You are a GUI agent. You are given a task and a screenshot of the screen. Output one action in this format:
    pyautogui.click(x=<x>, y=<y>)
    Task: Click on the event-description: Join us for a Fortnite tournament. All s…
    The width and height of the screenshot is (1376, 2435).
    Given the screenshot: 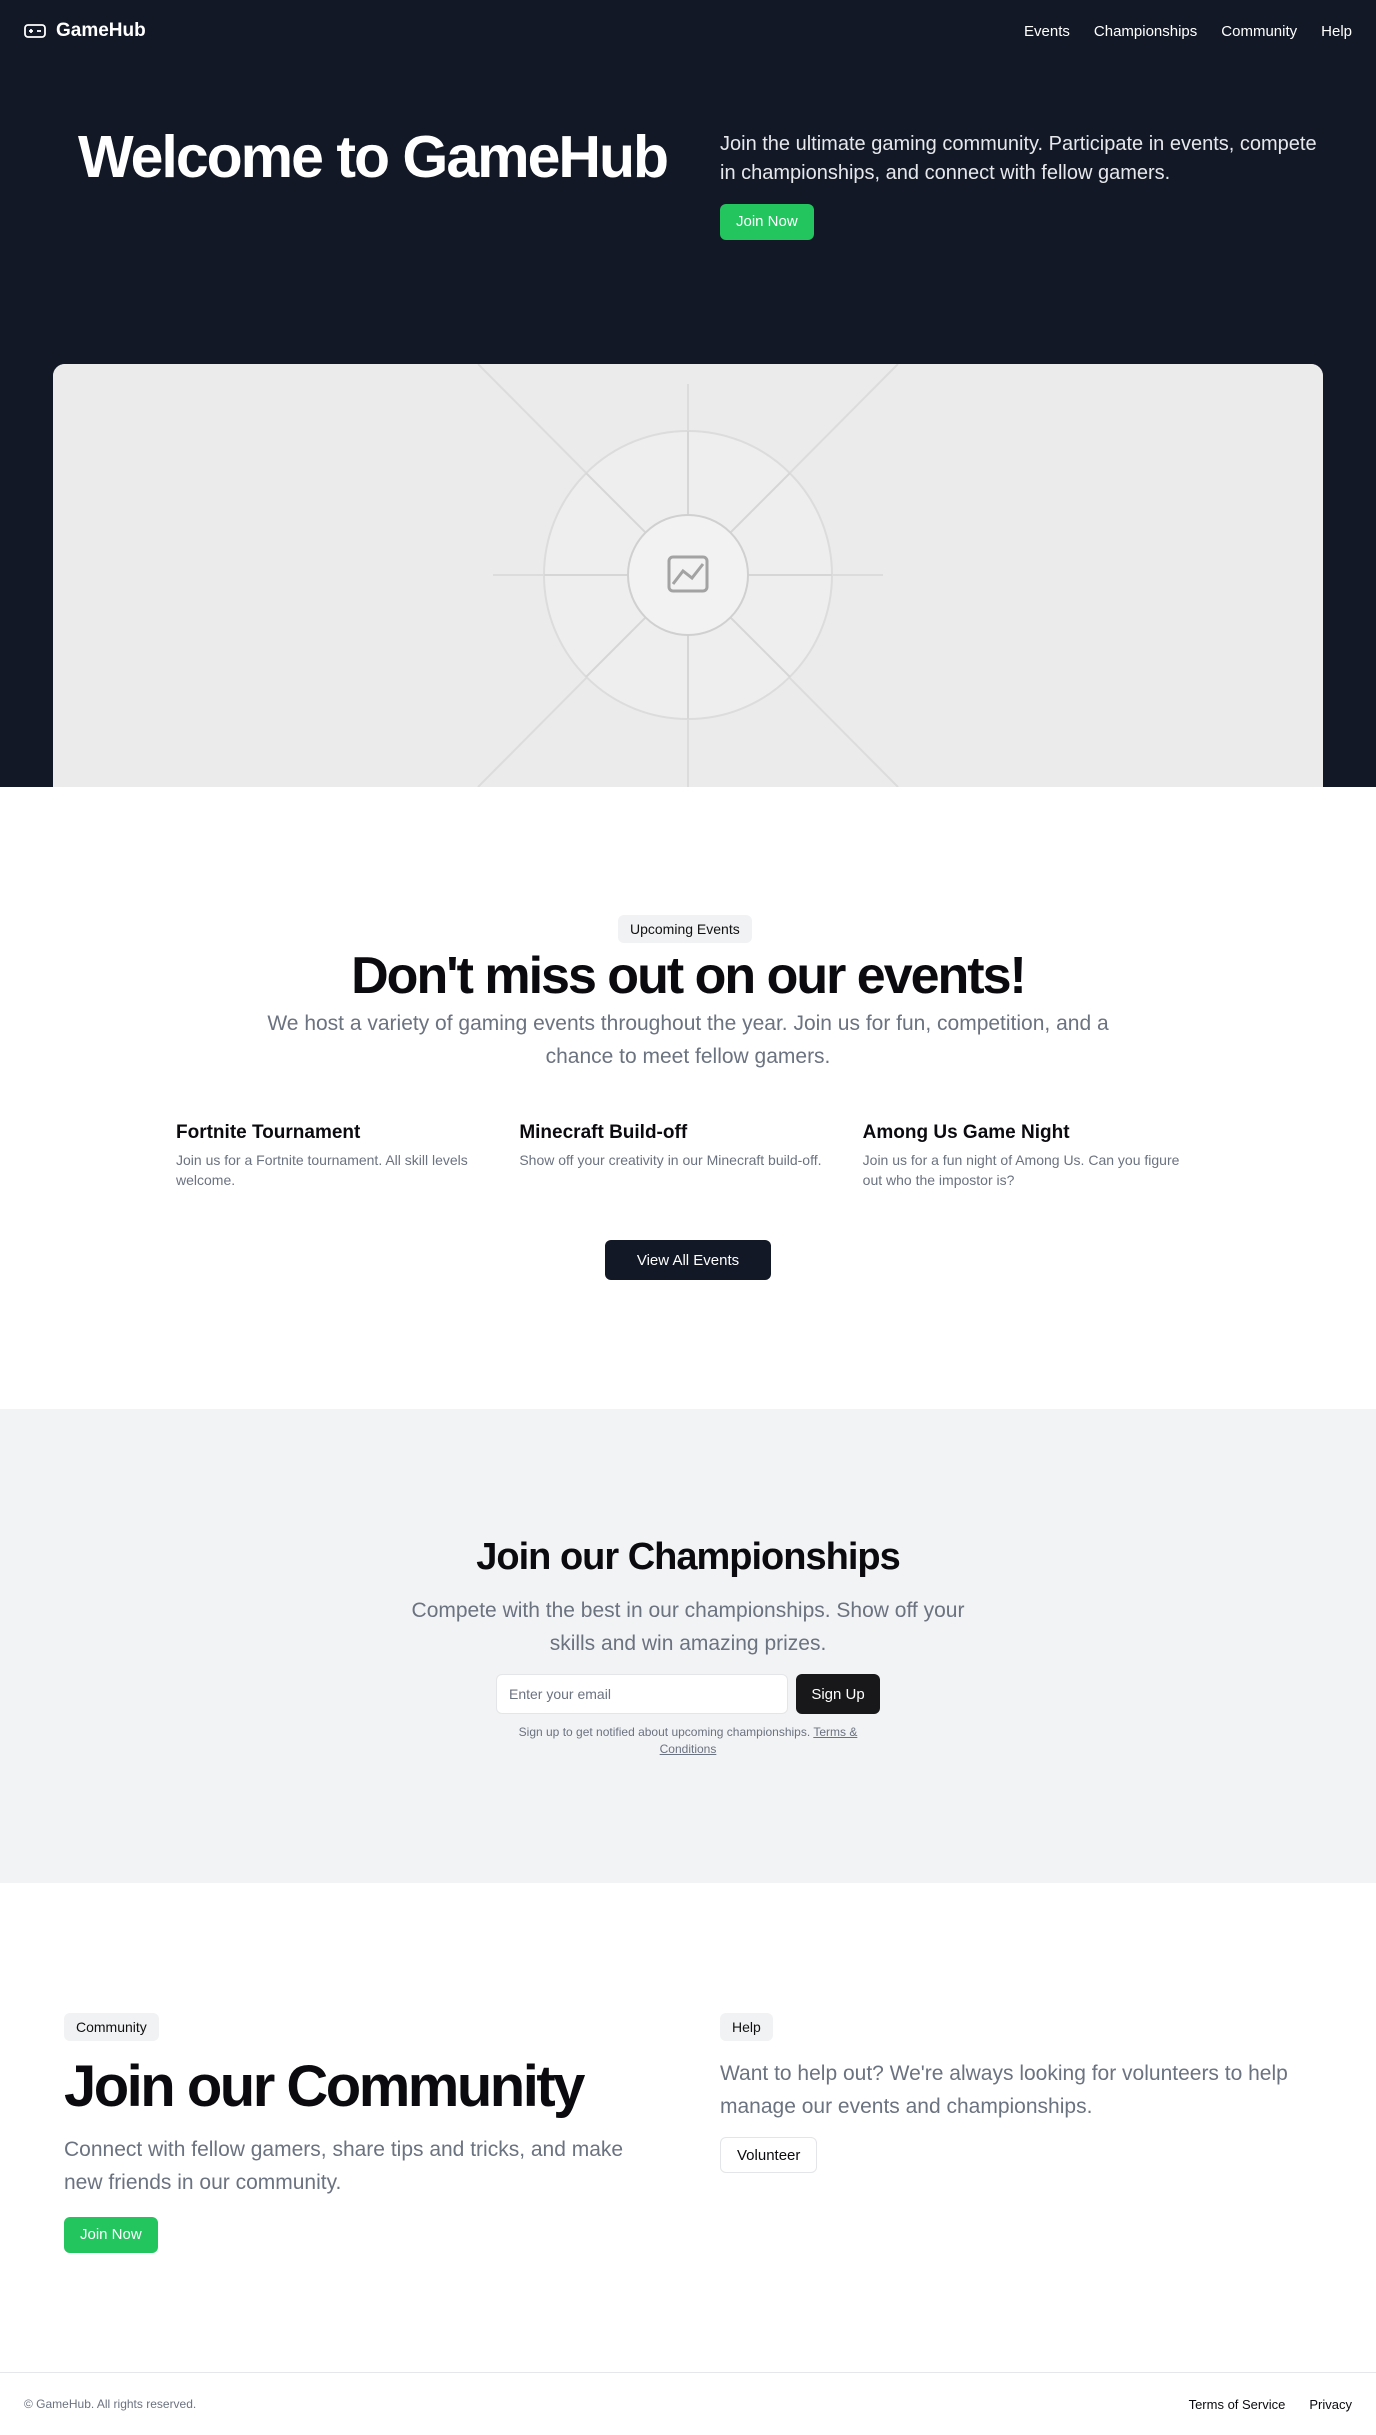 What is the action you would take?
    pyautogui.click(x=322, y=1170)
    